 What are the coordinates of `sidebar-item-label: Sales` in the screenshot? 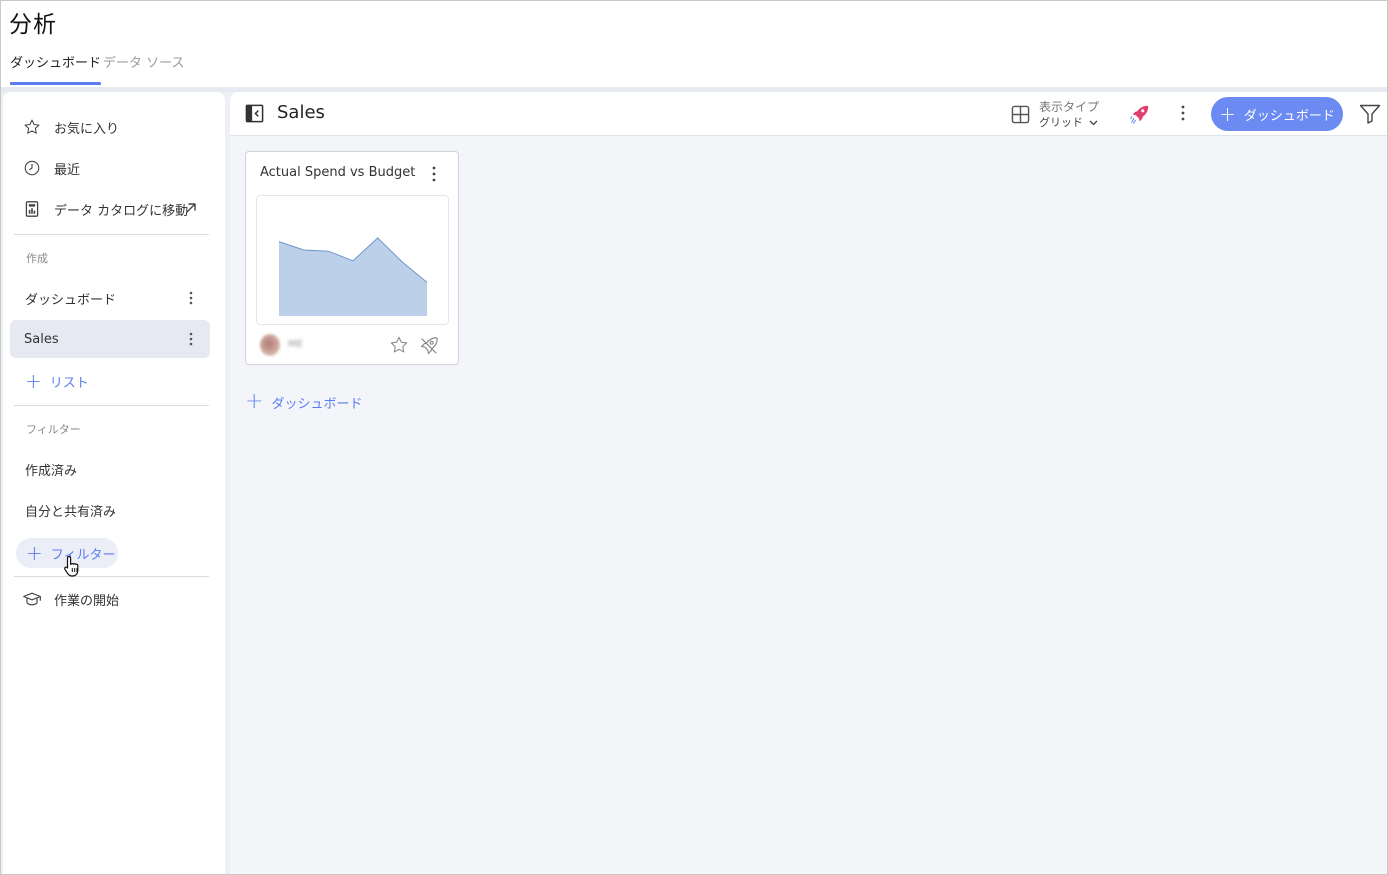 It's located at (41, 339).